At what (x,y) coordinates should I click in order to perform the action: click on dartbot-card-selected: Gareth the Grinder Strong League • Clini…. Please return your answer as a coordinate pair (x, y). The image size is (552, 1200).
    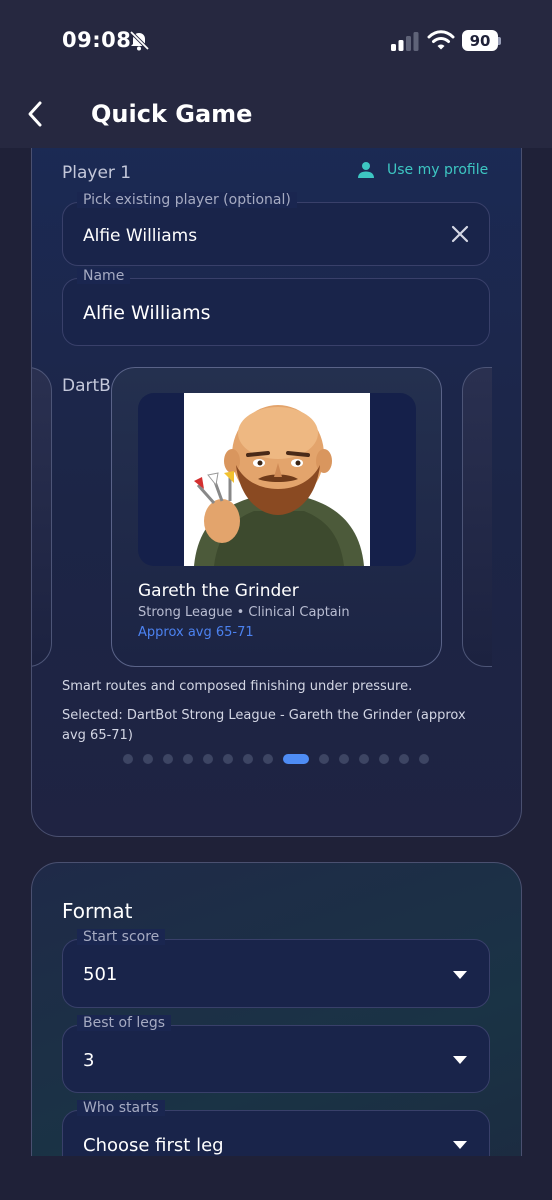
    Looking at the image, I should click on (276, 517).